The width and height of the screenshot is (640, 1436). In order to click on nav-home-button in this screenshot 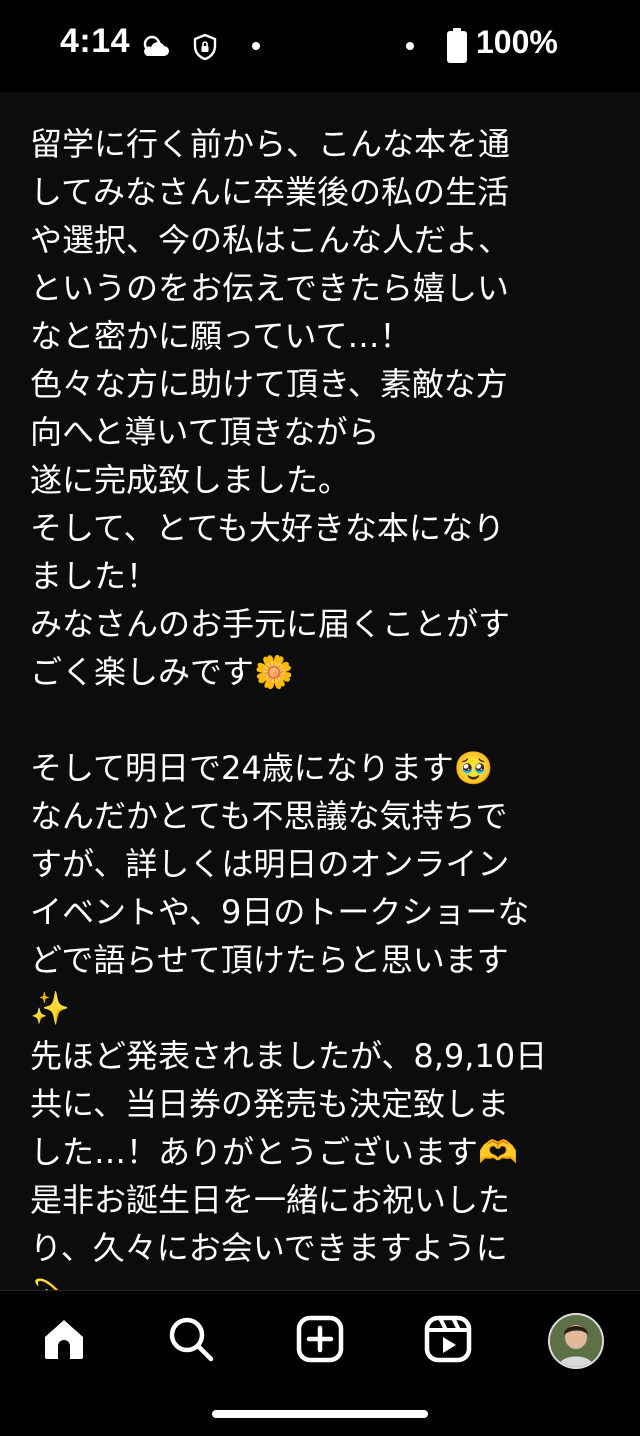, I will do `click(64, 1339)`.